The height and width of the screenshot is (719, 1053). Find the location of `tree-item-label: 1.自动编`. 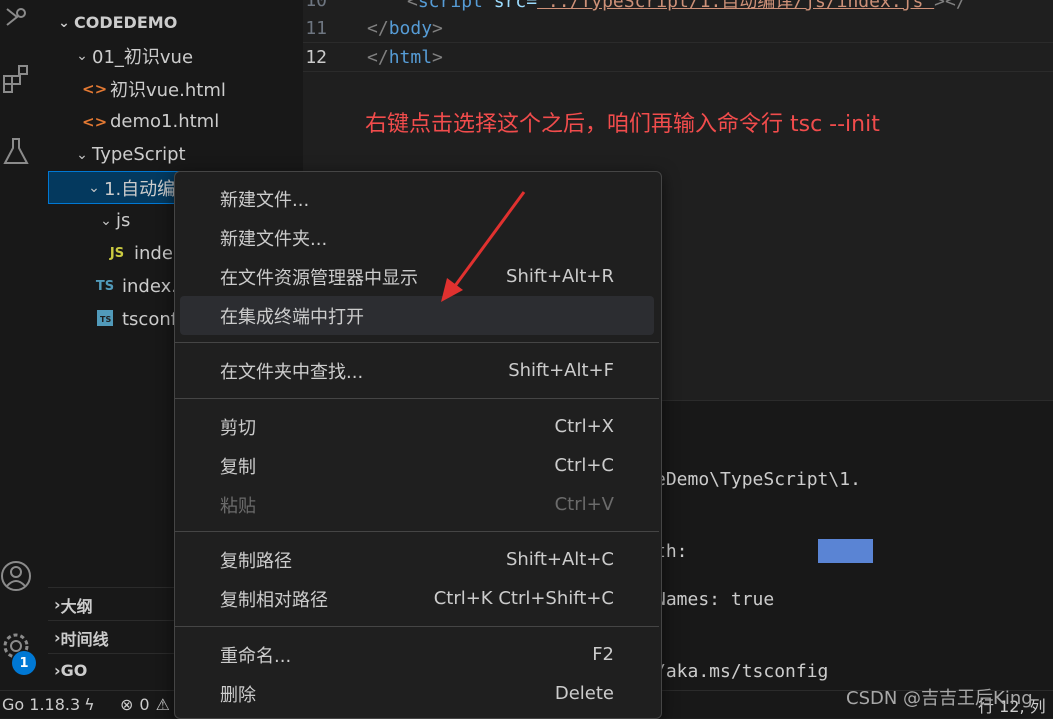

tree-item-label: 1.自动编 is located at coordinates (140, 189).